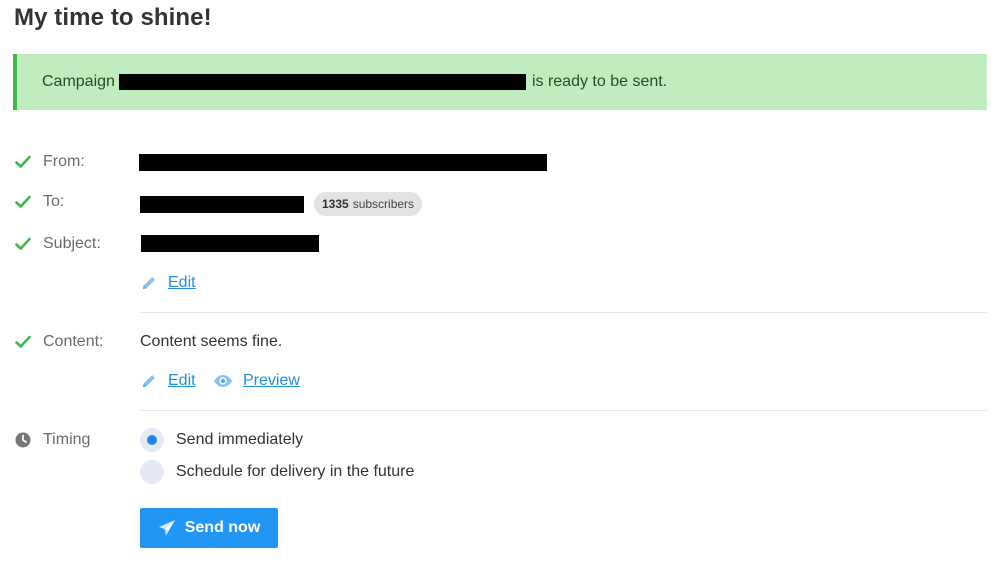 This screenshot has width=1001, height=564. Describe the element at coordinates (64, 161) in the screenshot. I see `from-label: From:` at that location.